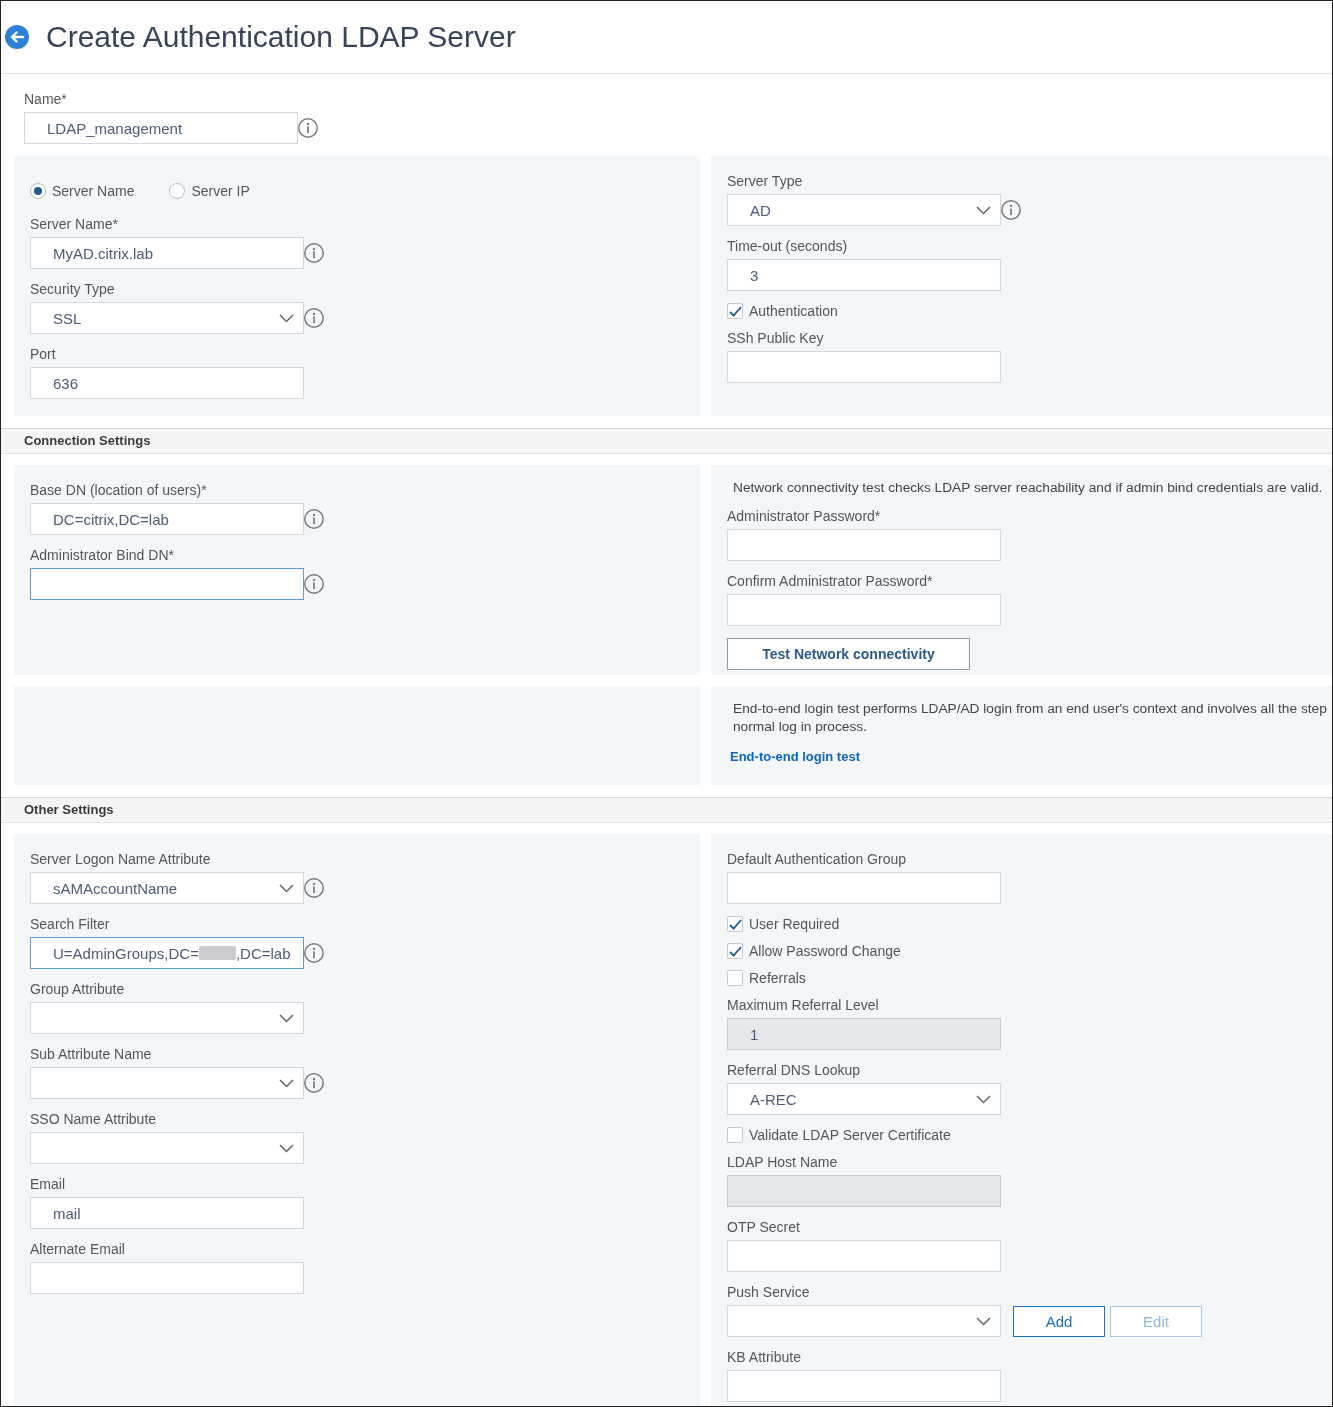 This screenshot has width=1333, height=1407. Describe the element at coordinates (768, 1292) in the screenshot. I see `field-label: Push Service` at that location.